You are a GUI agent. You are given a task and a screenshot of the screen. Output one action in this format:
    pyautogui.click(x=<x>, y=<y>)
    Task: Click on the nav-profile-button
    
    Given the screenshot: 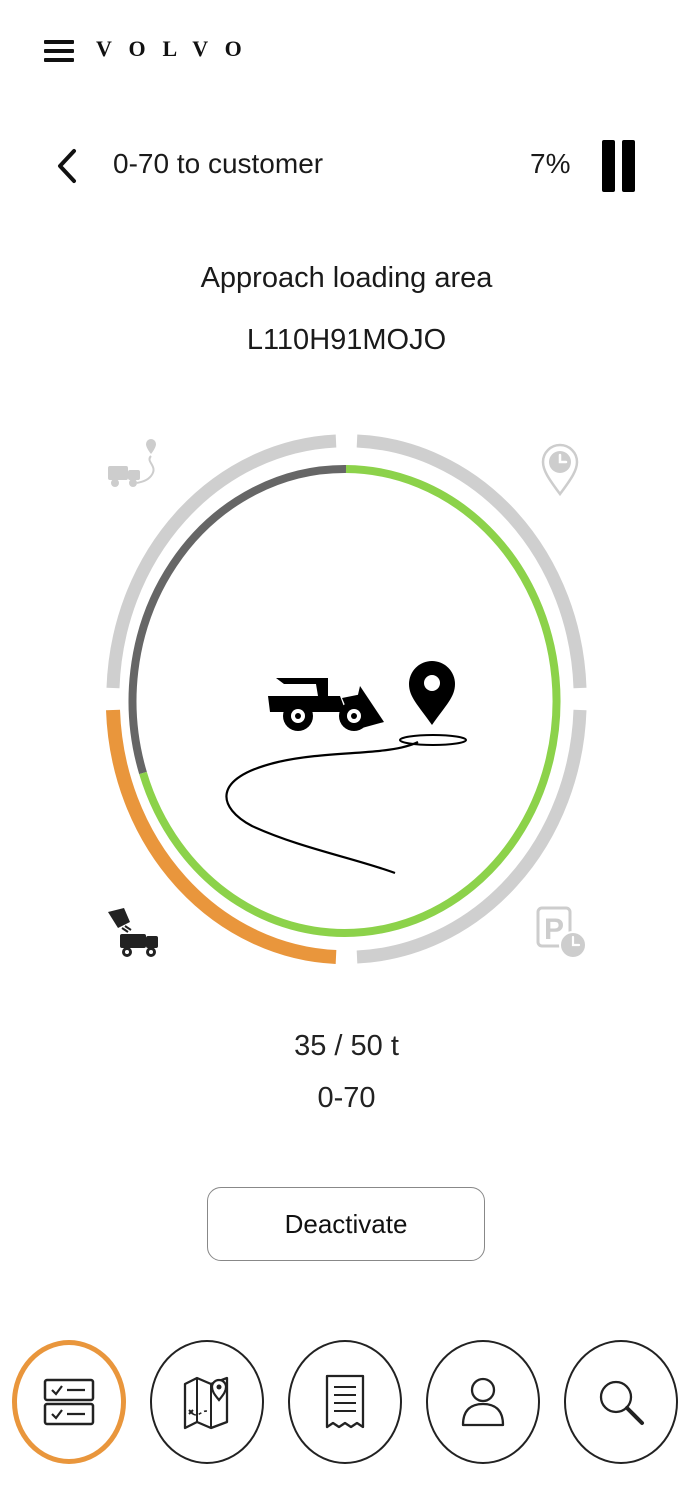 What is the action you would take?
    pyautogui.click(x=483, y=1402)
    